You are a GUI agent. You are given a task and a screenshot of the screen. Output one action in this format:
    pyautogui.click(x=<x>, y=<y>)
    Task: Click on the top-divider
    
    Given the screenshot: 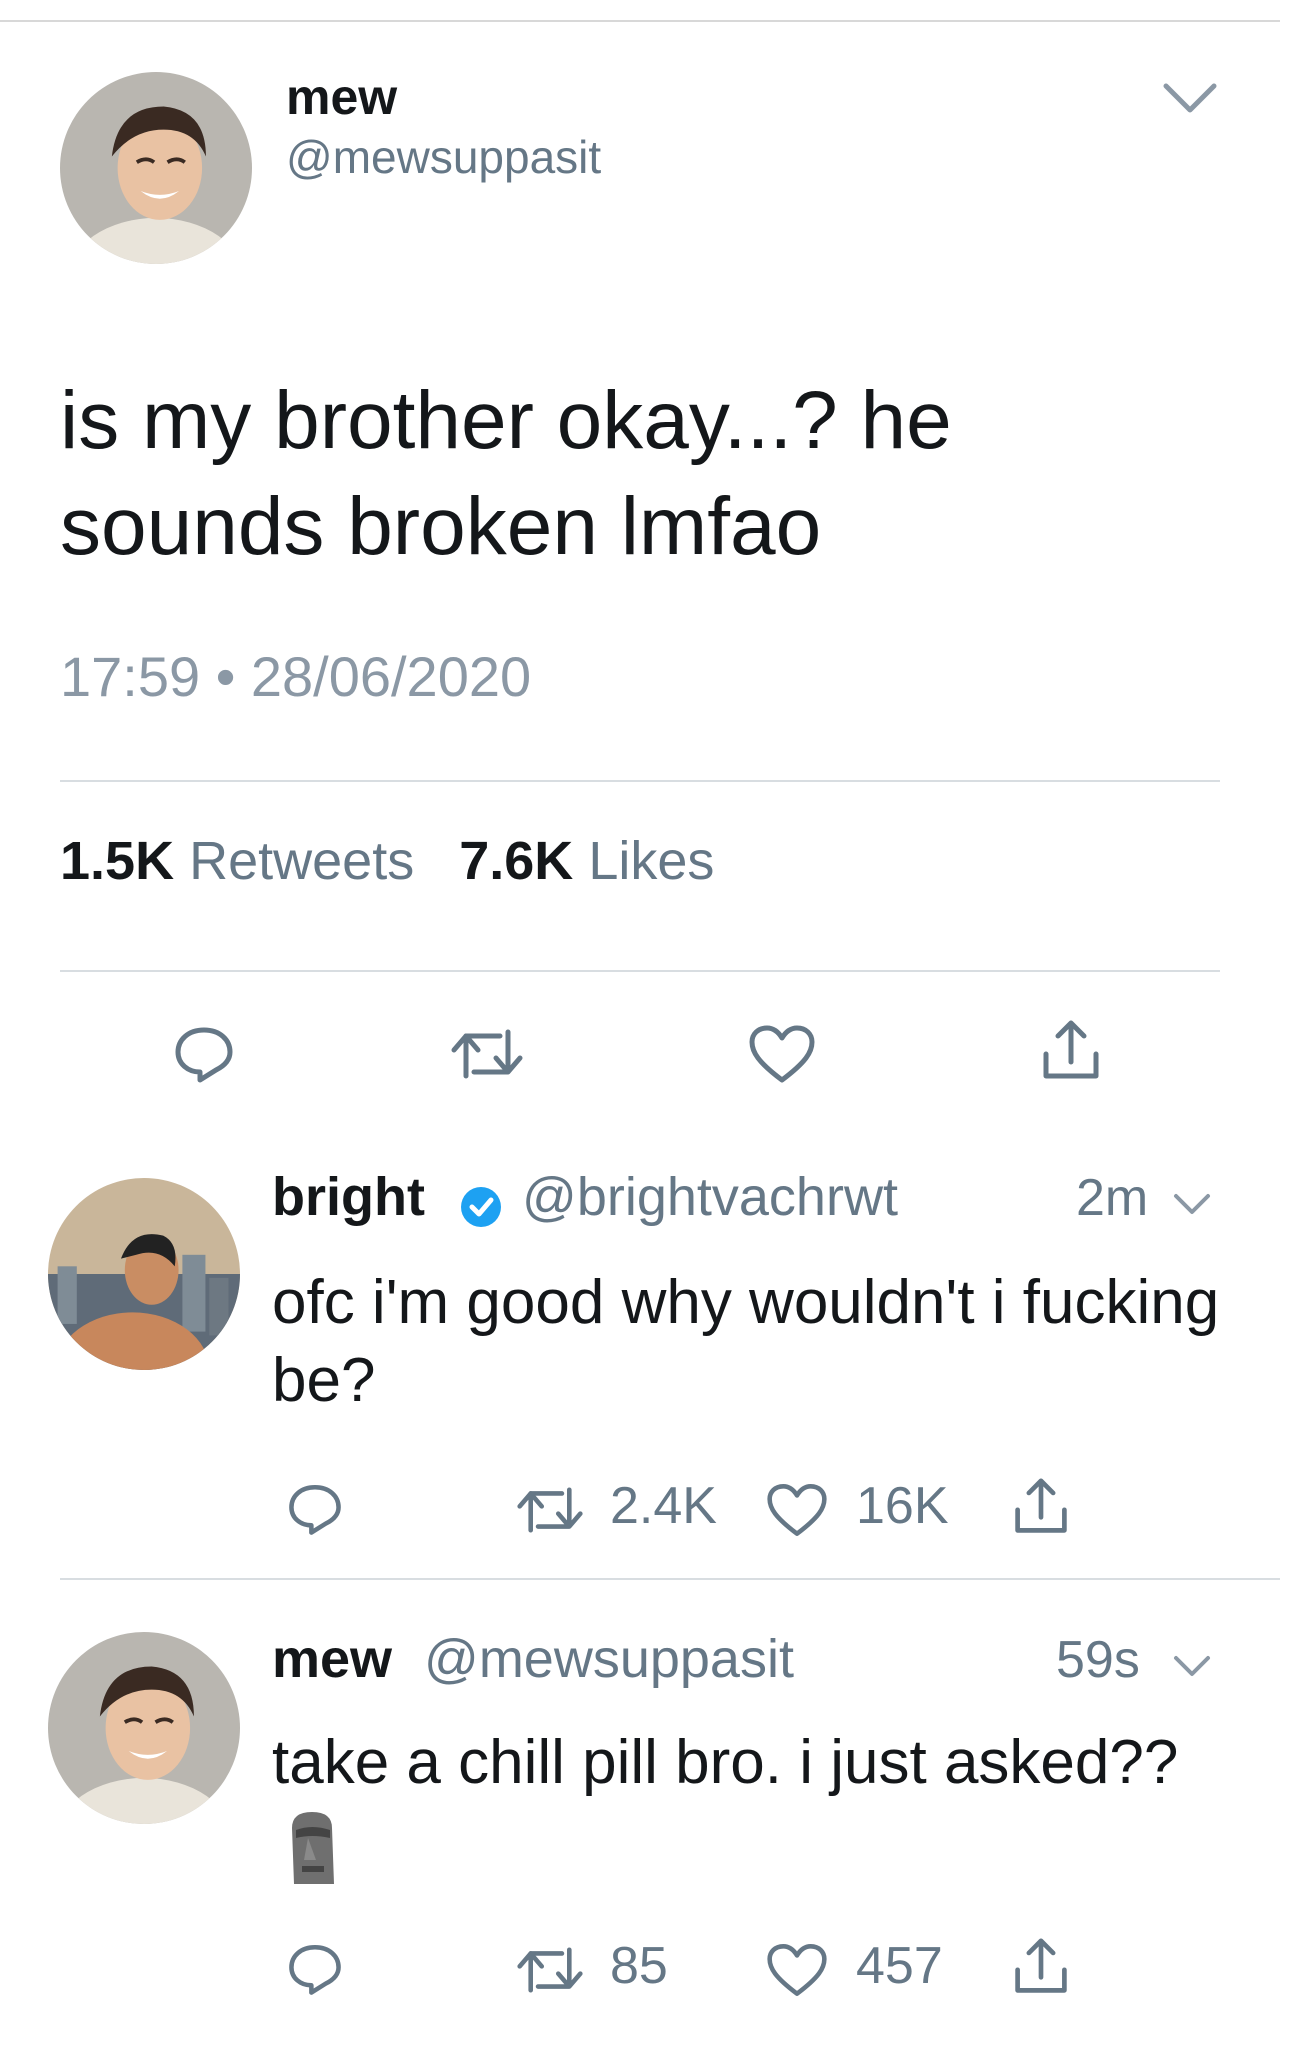 What is the action you would take?
    pyautogui.click(x=640, y=21)
    